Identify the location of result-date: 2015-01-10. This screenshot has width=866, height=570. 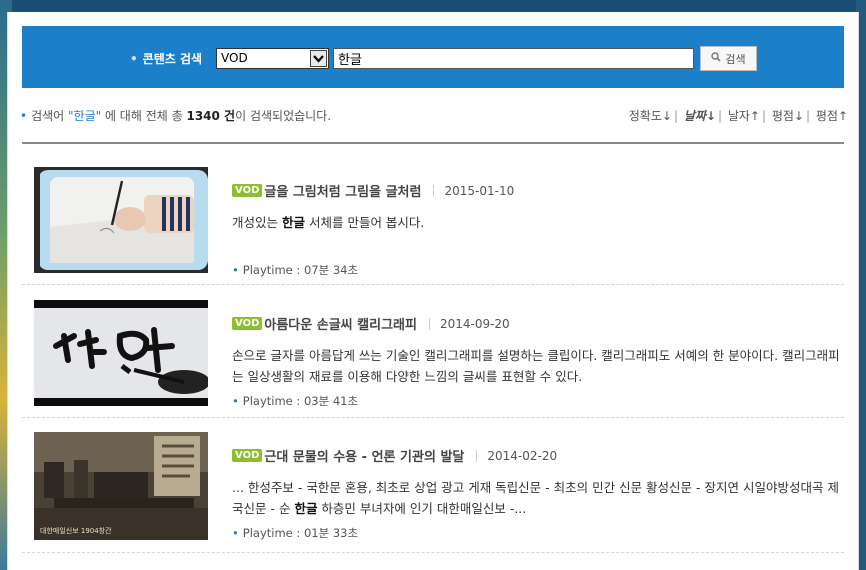
(479, 190).